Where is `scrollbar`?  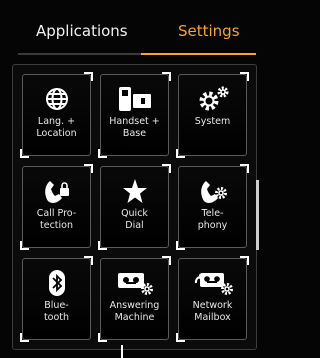 scrollbar is located at coordinates (257, 215).